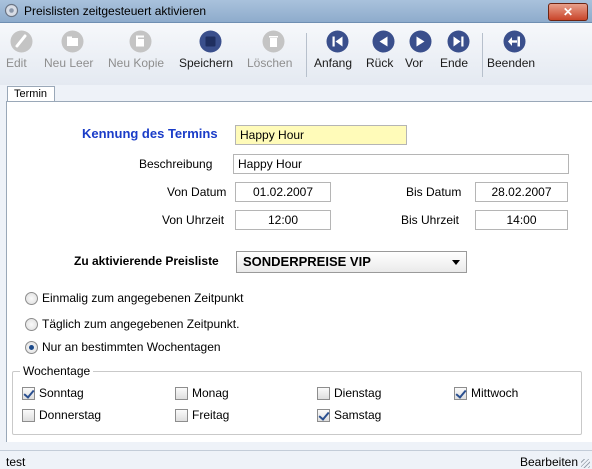 The height and width of the screenshot is (469, 592). I want to click on exit-icon, so click(514, 41).